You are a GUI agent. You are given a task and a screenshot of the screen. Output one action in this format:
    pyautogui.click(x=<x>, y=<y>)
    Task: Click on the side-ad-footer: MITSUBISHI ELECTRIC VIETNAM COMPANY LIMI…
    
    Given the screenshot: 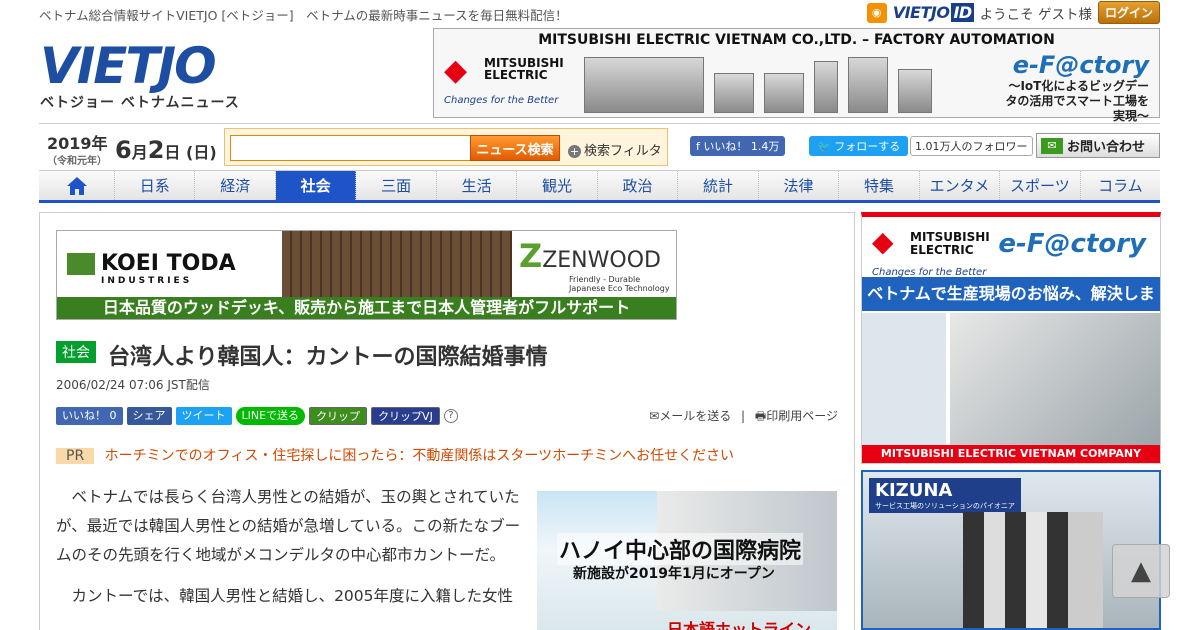 What is the action you would take?
    pyautogui.click(x=1011, y=461)
    